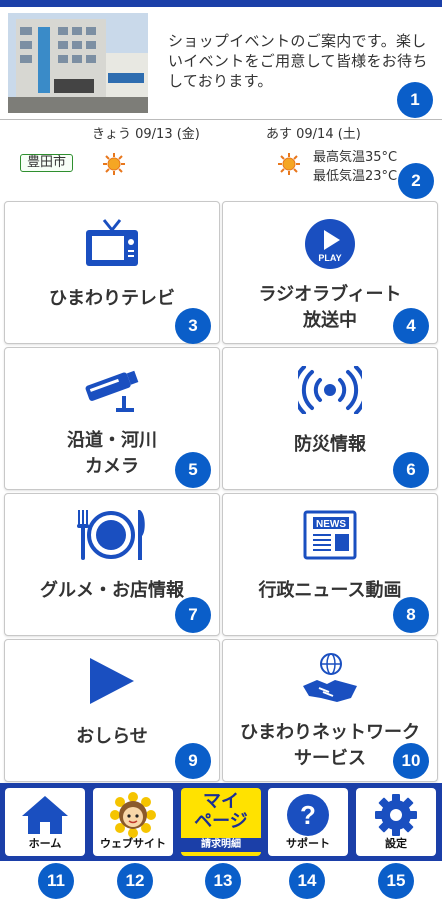  I want to click on handshake-icon, so click(330, 681).